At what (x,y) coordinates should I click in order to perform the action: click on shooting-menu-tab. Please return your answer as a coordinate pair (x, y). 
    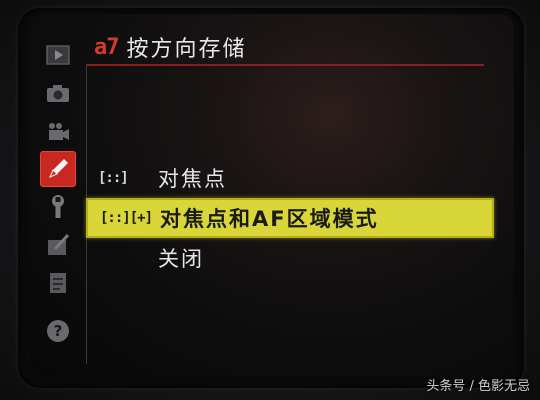
    Looking at the image, I should click on (58, 93).